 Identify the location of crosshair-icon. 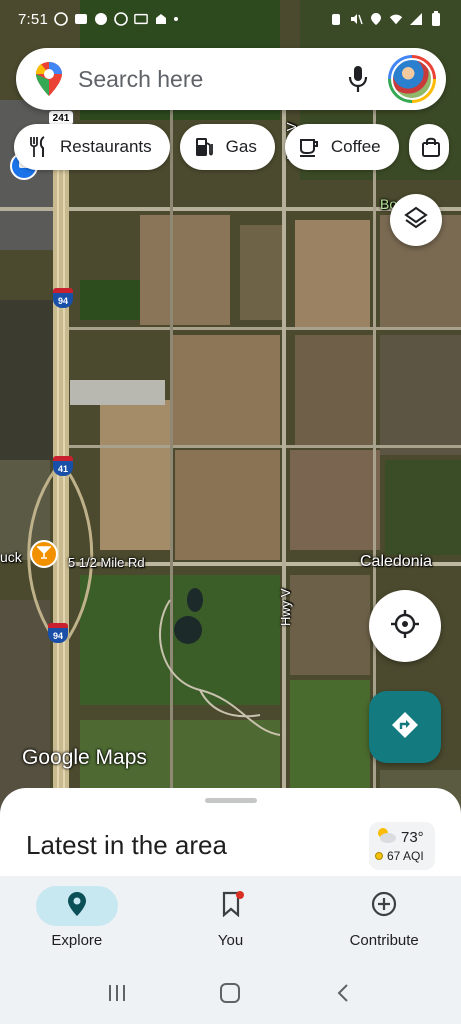
(405, 626).